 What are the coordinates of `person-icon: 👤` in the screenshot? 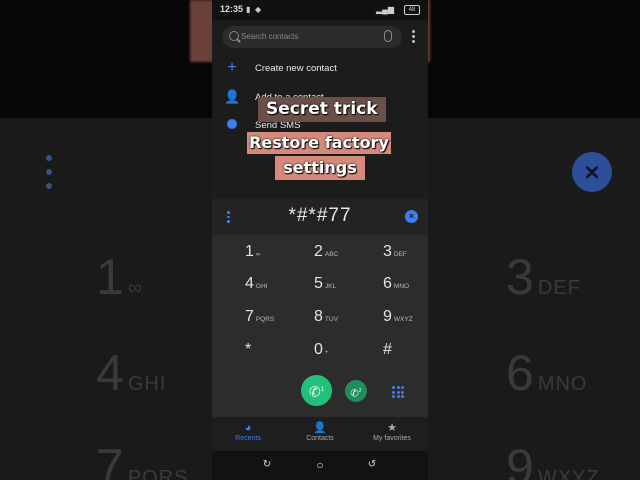 It's located at (320, 428).